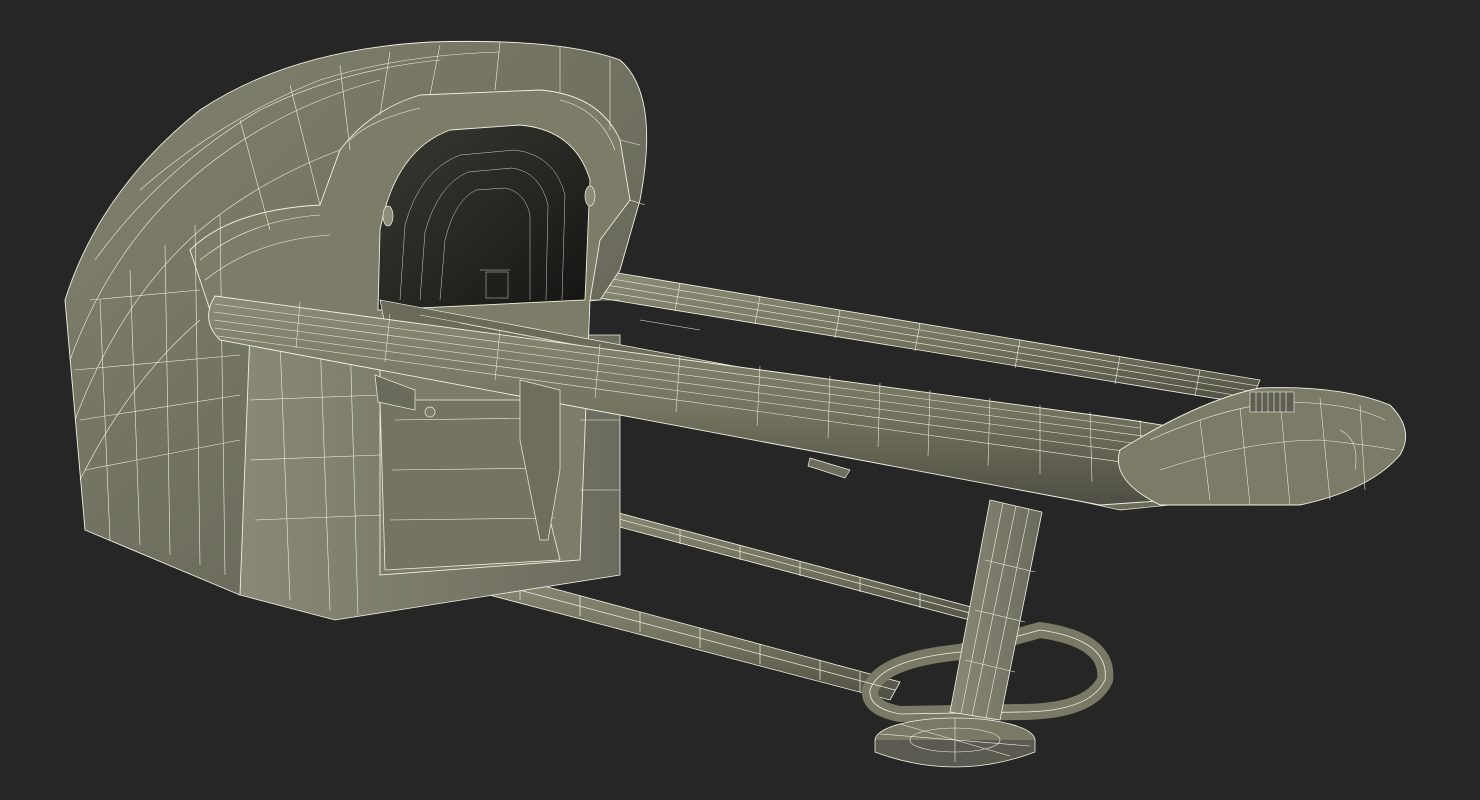  Describe the element at coordinates (590, 196) in the screenshot. I see `gantry-button-right` at that location.